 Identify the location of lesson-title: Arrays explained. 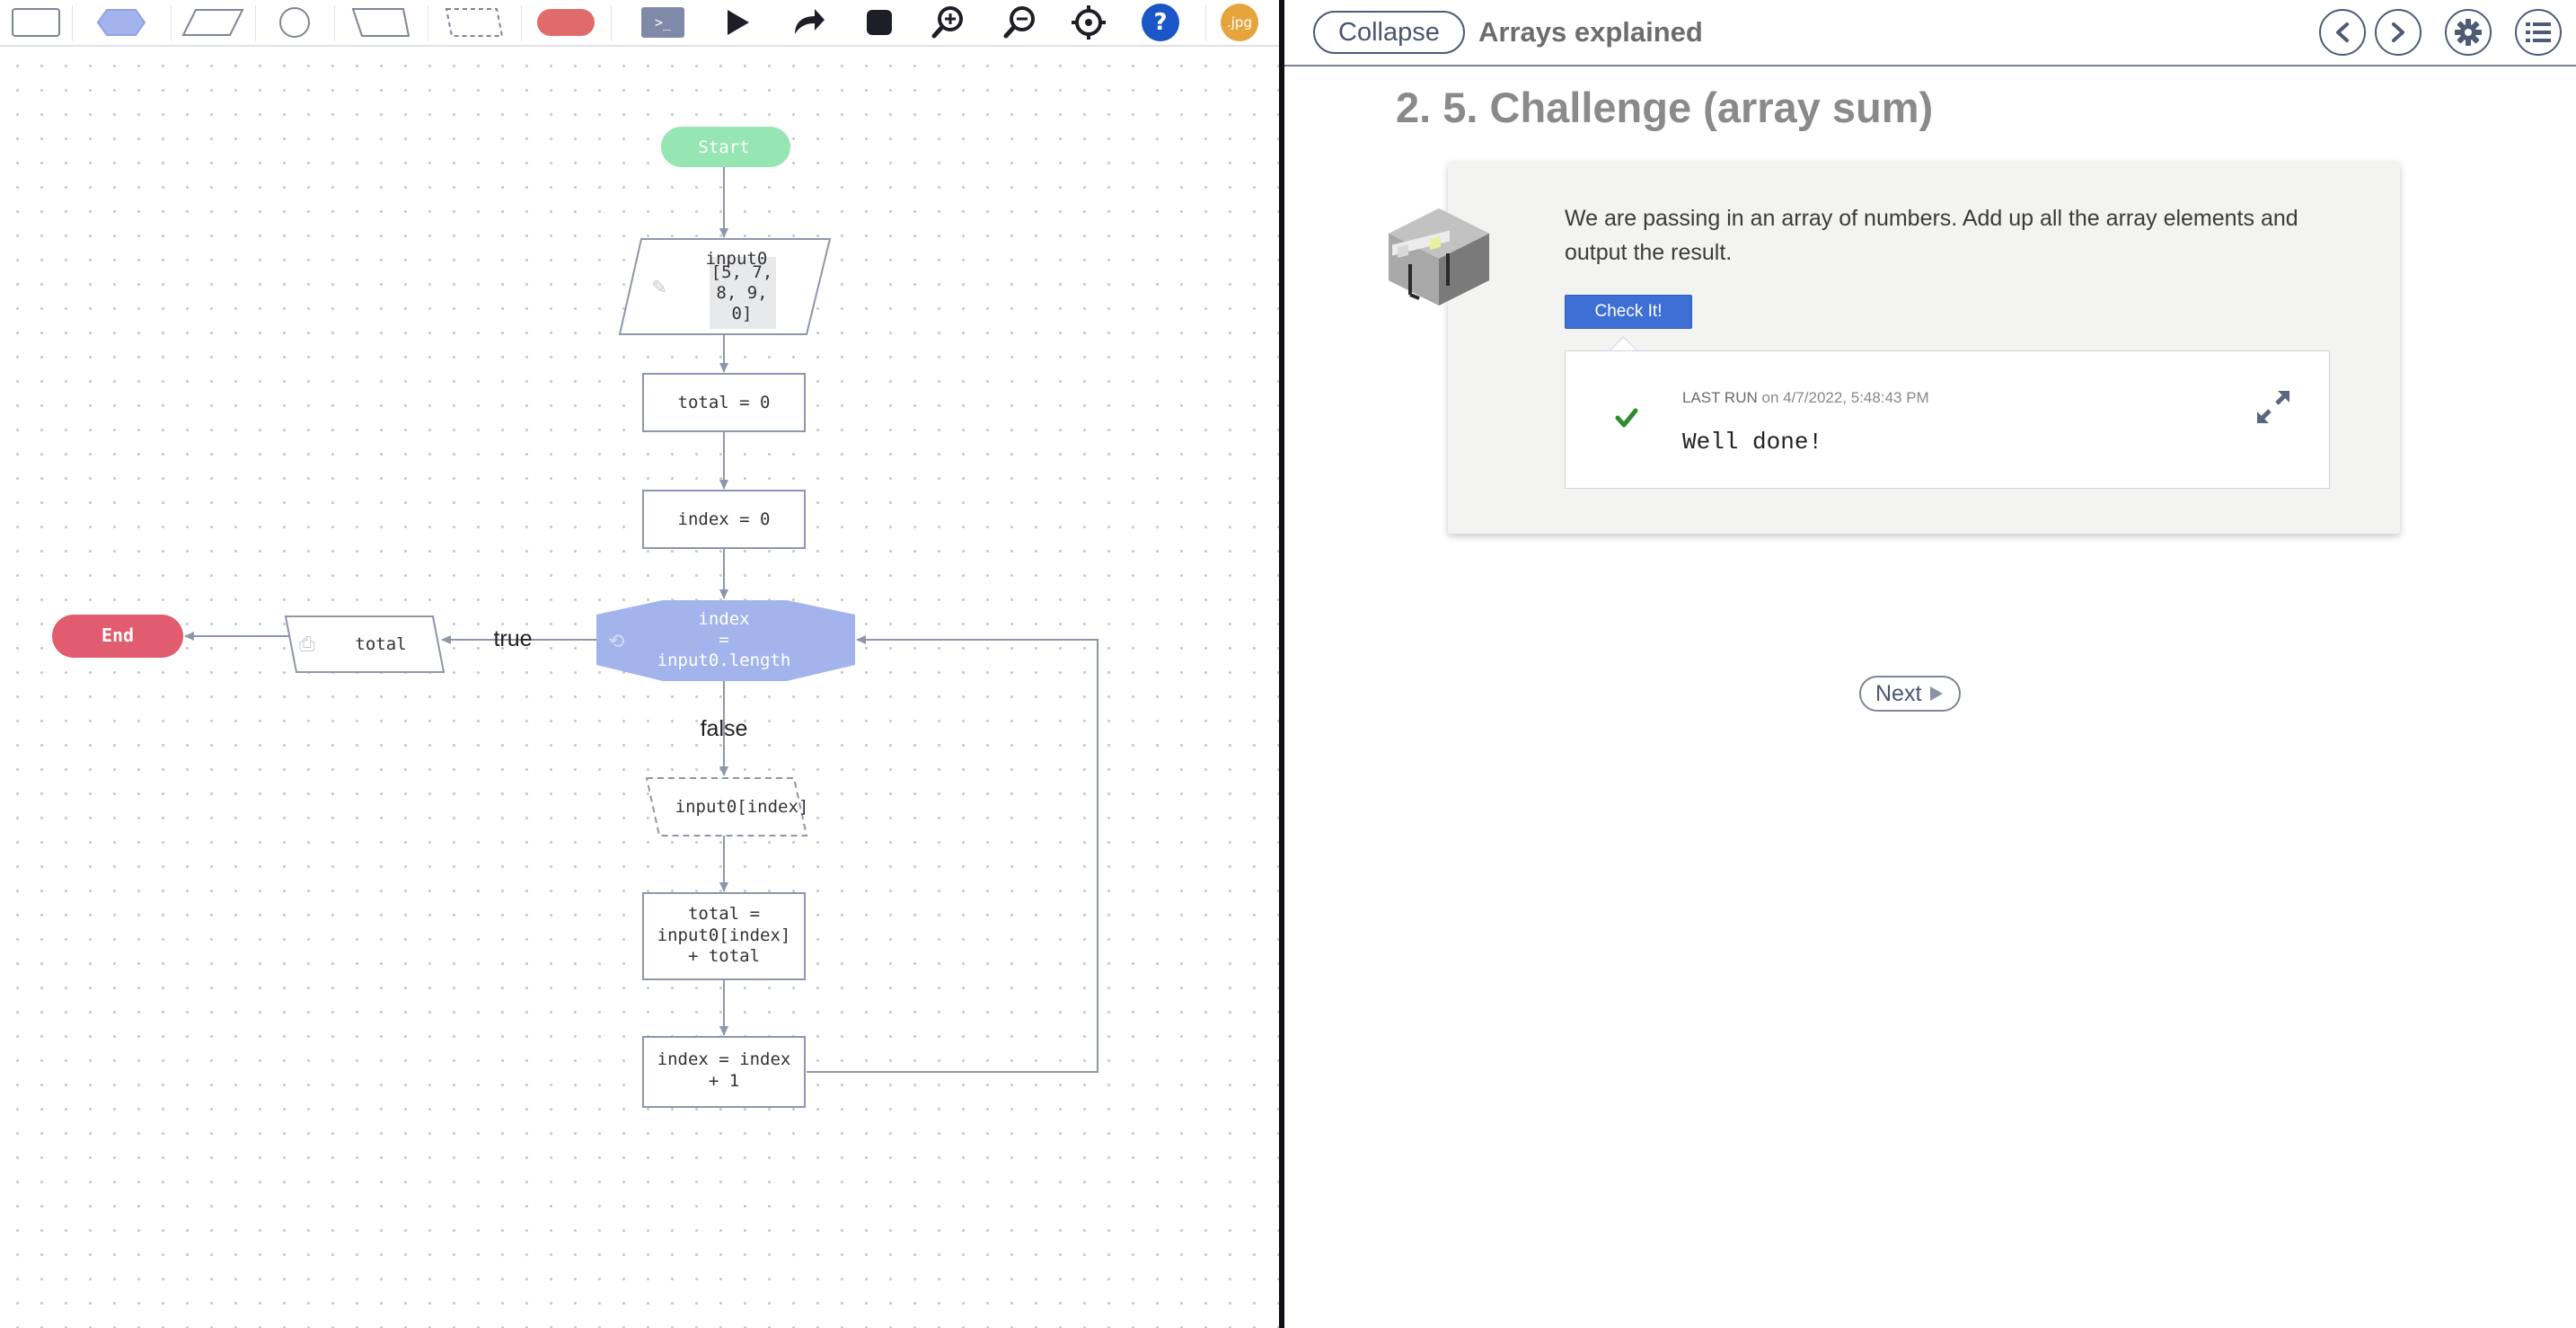
(1590, 32).